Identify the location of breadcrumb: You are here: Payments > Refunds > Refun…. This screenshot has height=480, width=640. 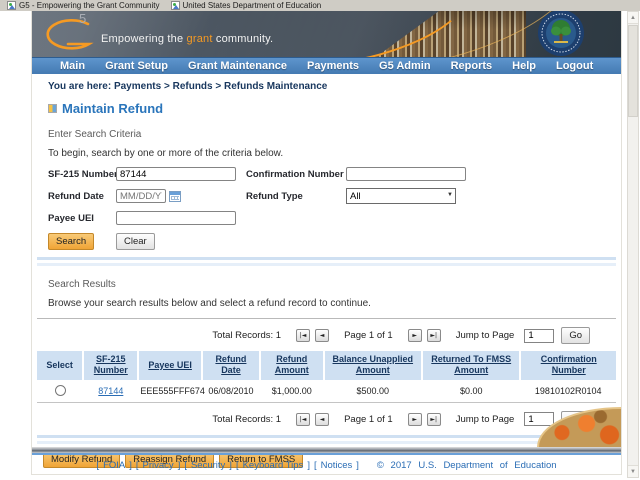
(332, 86).